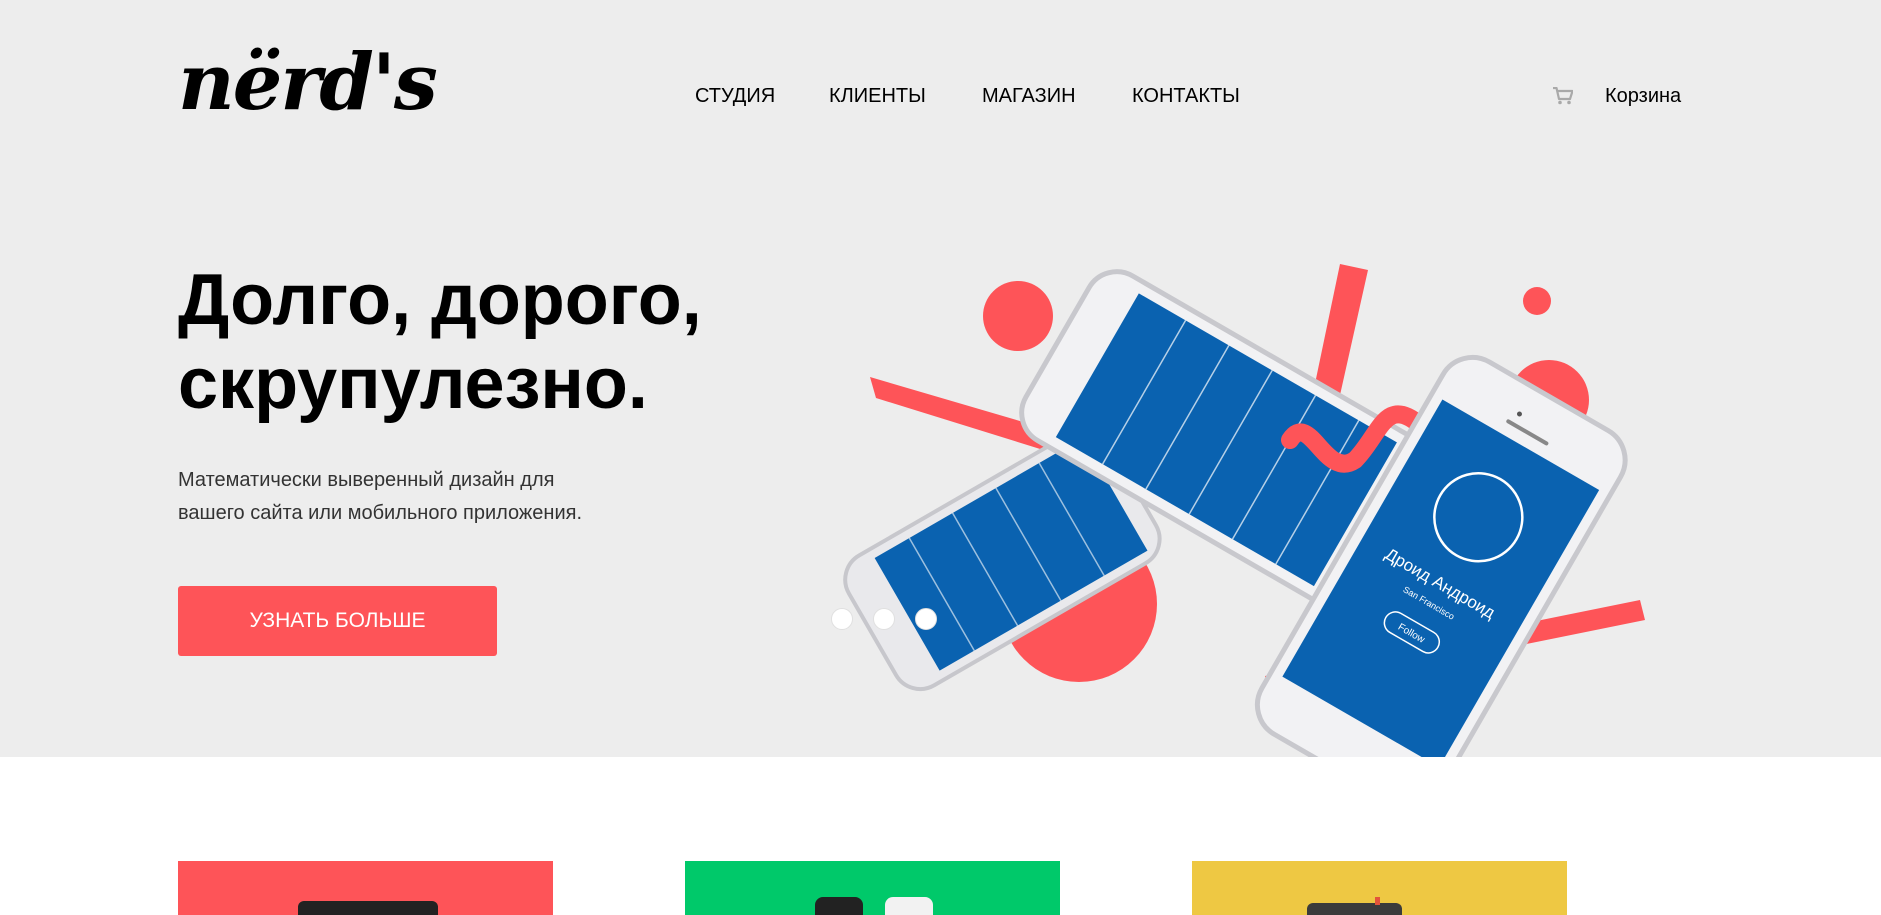 The image size is (1881, 915). I want to click on nav-link-clients: Клиенты, so click(877, 96).